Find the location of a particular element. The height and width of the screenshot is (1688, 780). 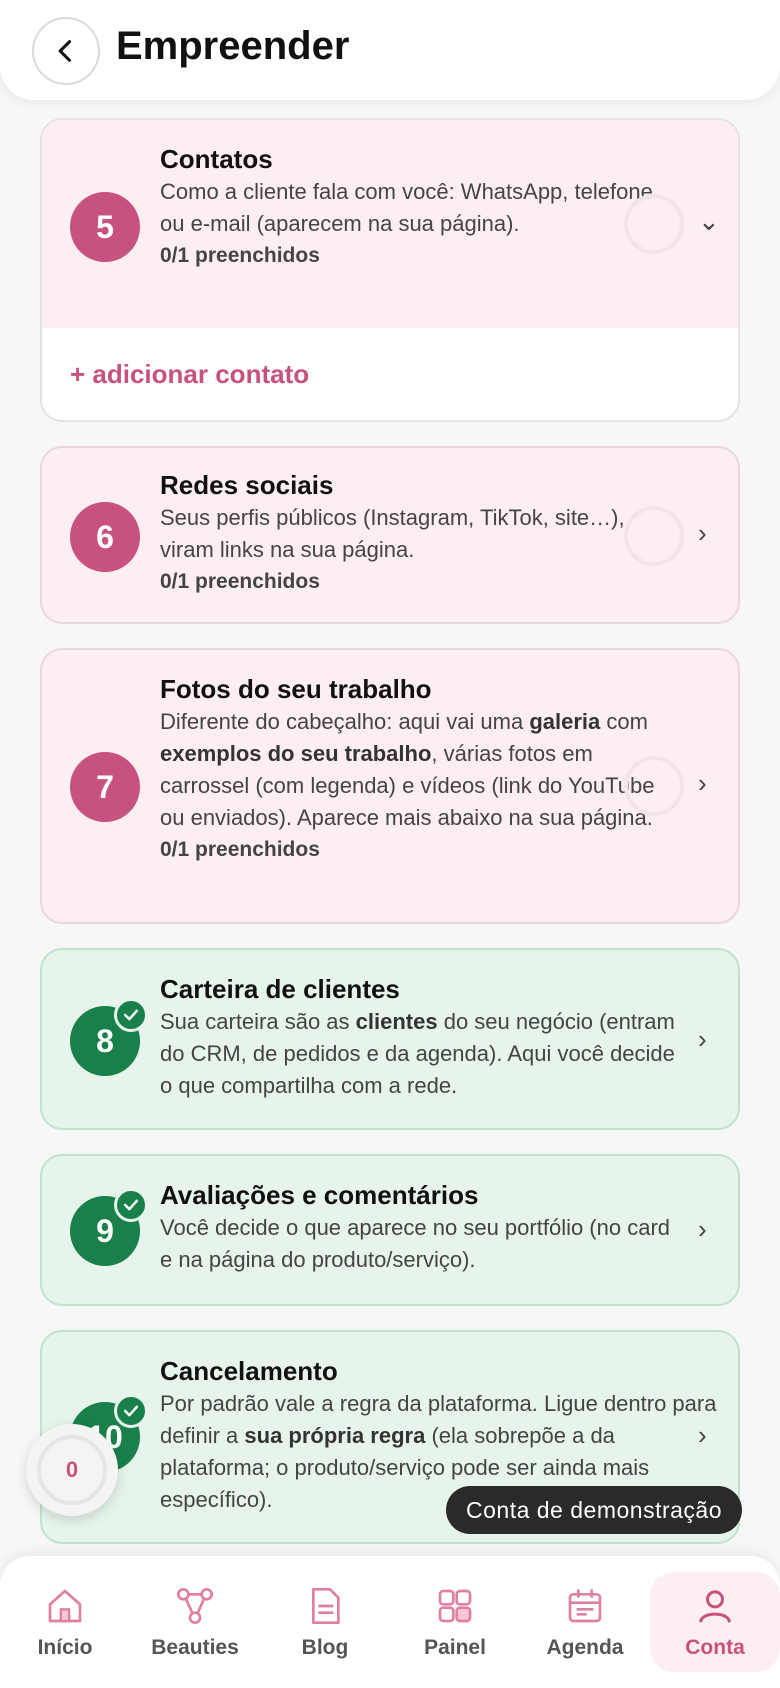

back-button is located at coordinates (66, 51).